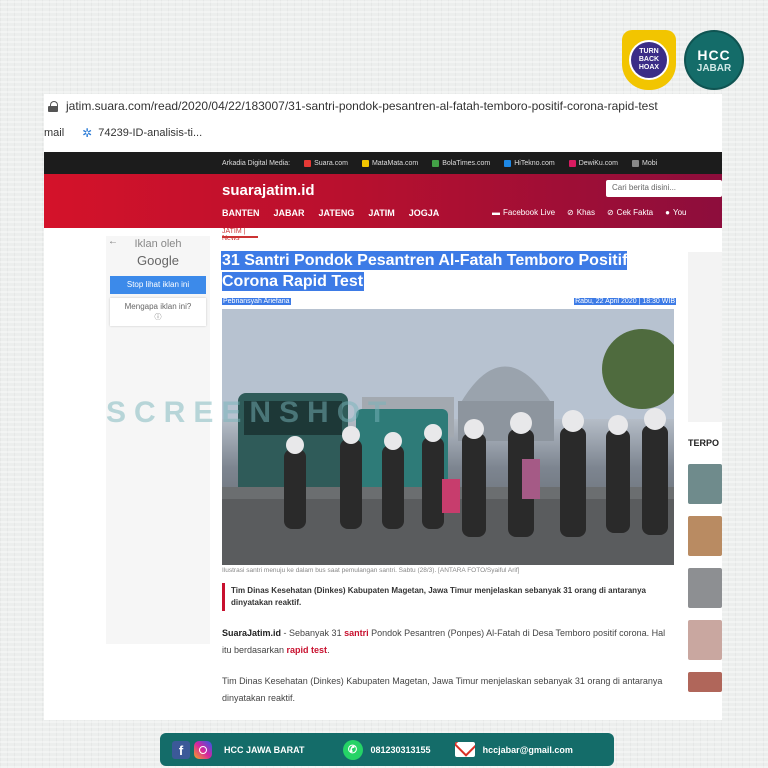  I want to click on nav-youtube: ● You, so click(675, 212).